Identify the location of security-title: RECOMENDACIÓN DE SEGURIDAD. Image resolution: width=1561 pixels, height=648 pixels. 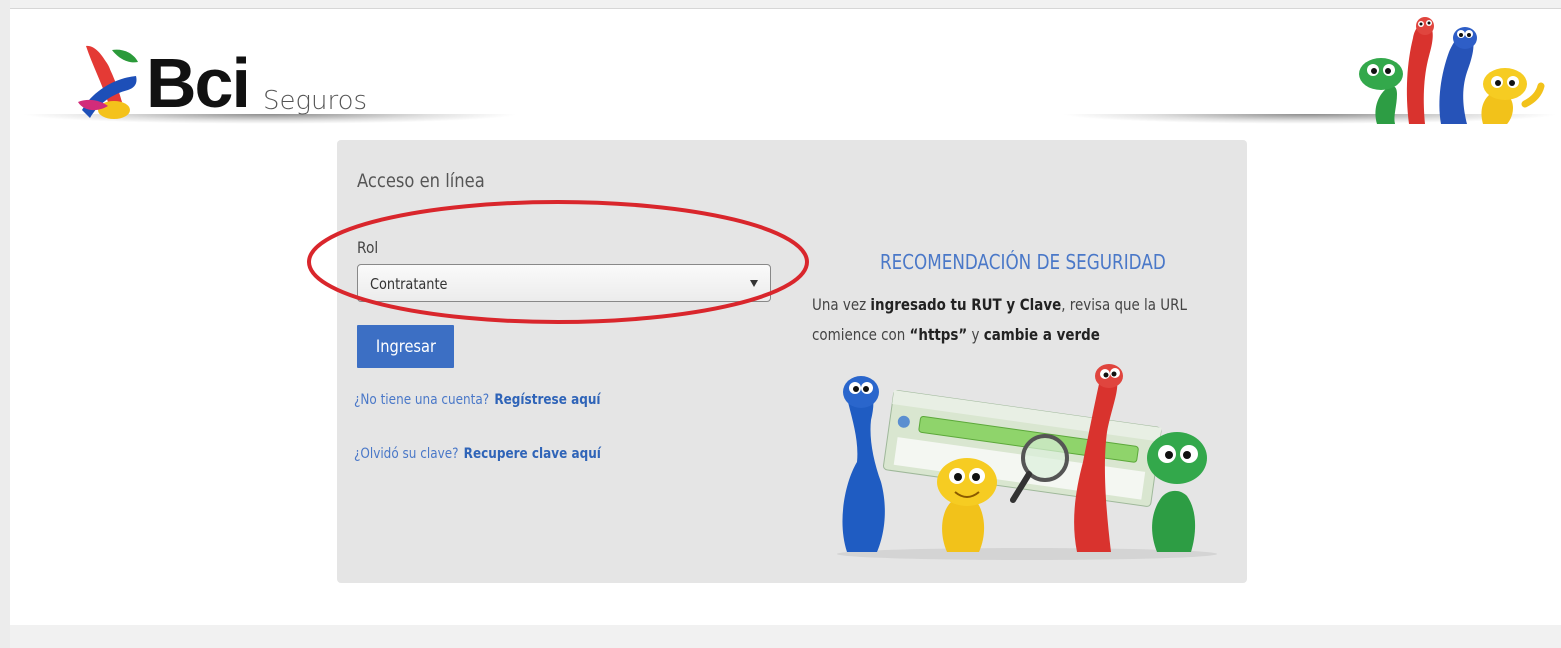
(1023, 262).